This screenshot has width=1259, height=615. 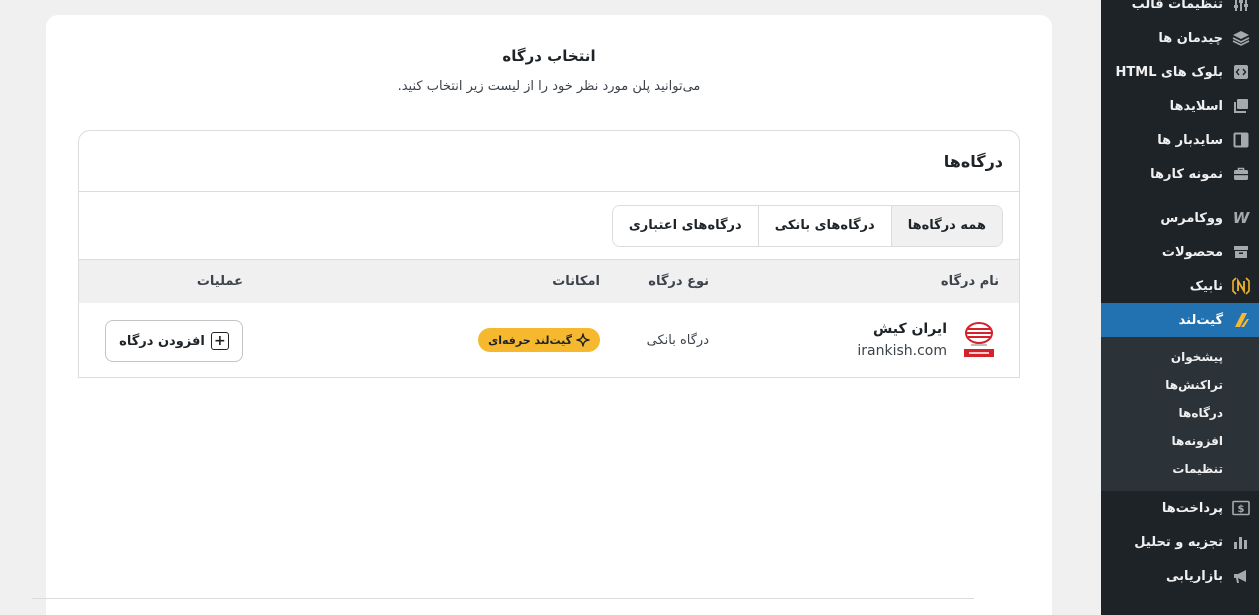 What do you see at coordinates (530, 340) in the screenshot?
I see `badge-label: گیت‌لند حرفه‌ای` at bounding box center [530, 340].